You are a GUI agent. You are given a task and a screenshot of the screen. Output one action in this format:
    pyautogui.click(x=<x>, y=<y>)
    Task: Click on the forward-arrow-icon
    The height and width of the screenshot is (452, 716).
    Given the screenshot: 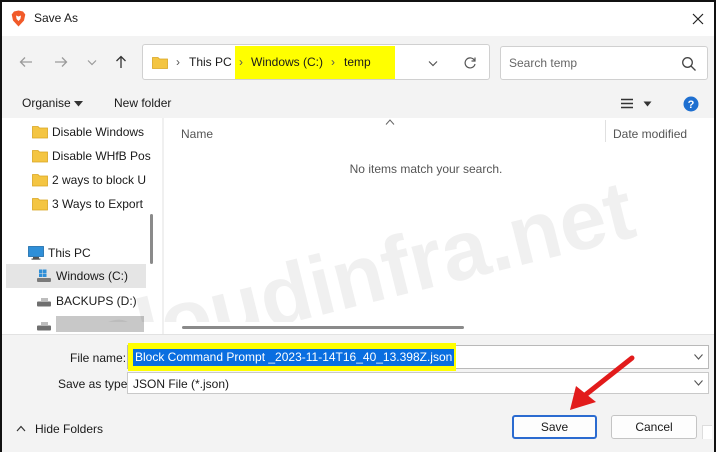 What is the action you would take?
    pyautogui.click(x=61, y=62)
    